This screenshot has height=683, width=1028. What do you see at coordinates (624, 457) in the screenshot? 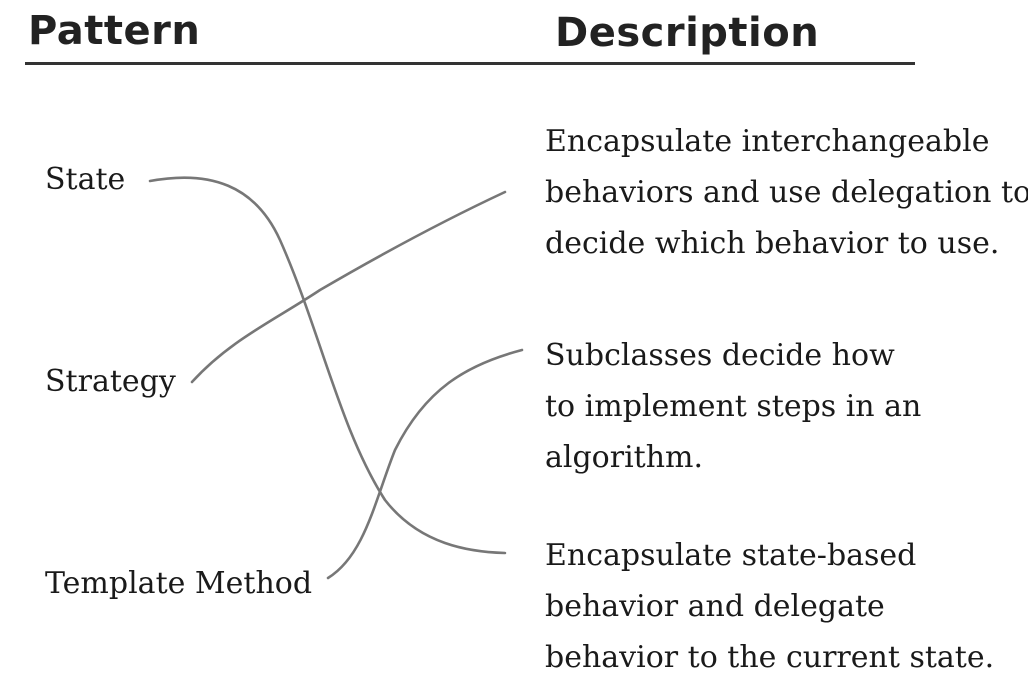
I see `description-line: algorithm.` at bounding box center [624, 457].